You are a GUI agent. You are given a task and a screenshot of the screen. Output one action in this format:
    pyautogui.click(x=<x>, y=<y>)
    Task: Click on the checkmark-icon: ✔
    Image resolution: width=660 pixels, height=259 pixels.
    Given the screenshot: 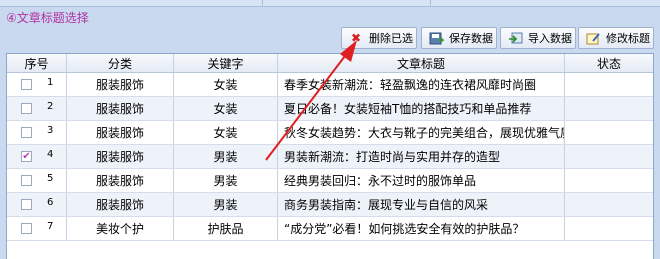 What is the action you would take?
    pyautogui.click(x=26, y=156)
    